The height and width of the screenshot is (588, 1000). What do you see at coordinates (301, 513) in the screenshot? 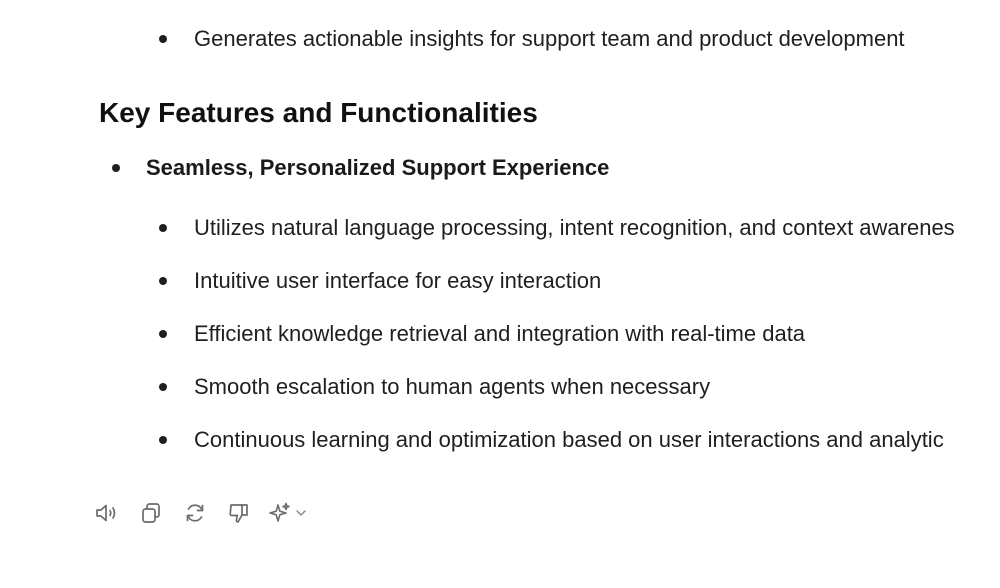
I see `chevron-down-icon` at bounding box center [301, 513].